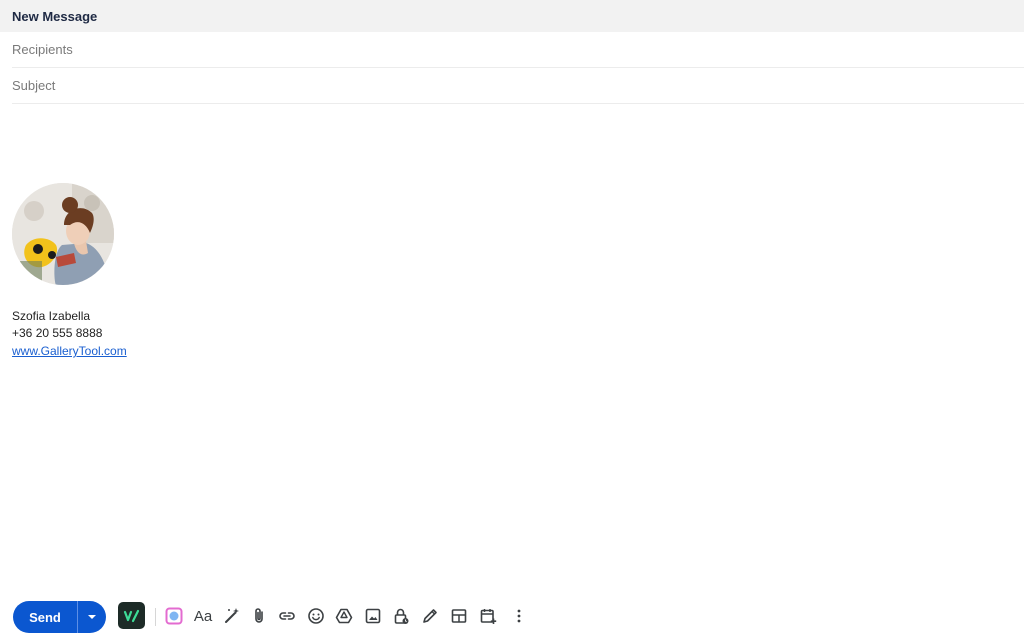  I want to click on layout-icon, so click(459, 616).